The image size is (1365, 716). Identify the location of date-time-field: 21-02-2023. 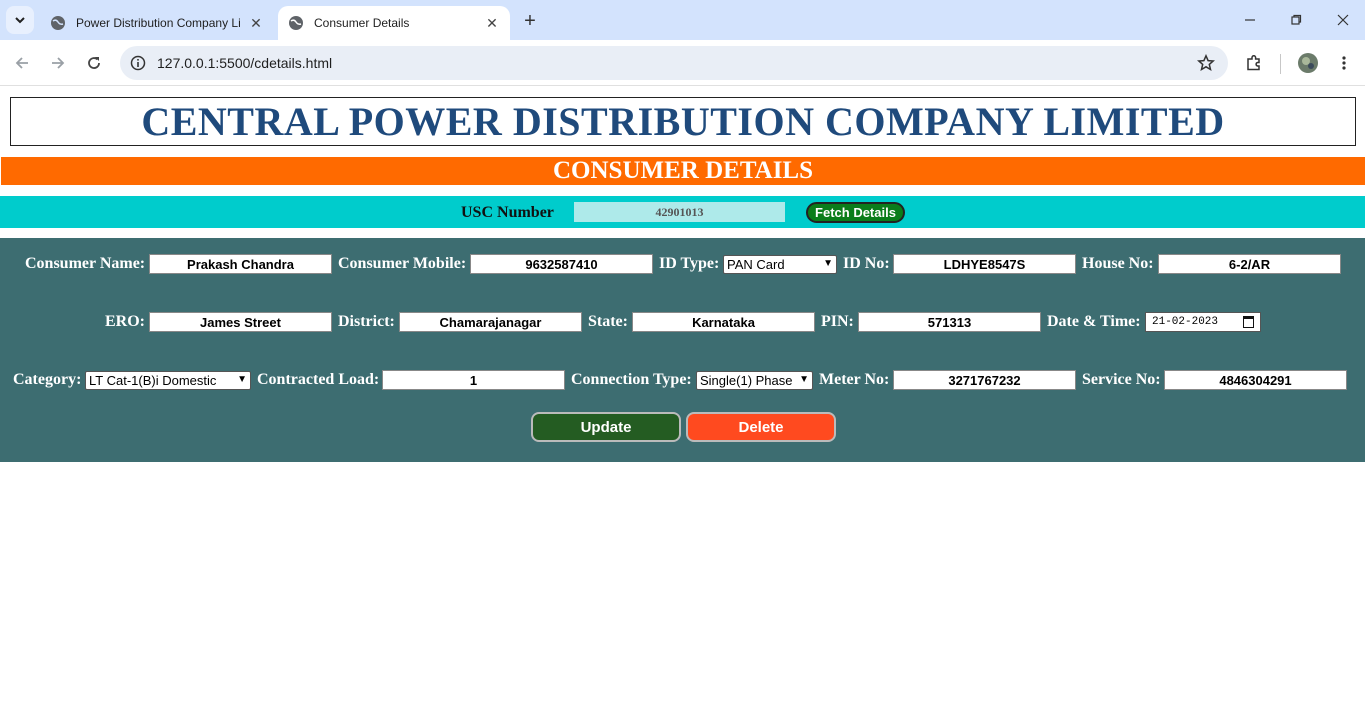
(1203, 322).